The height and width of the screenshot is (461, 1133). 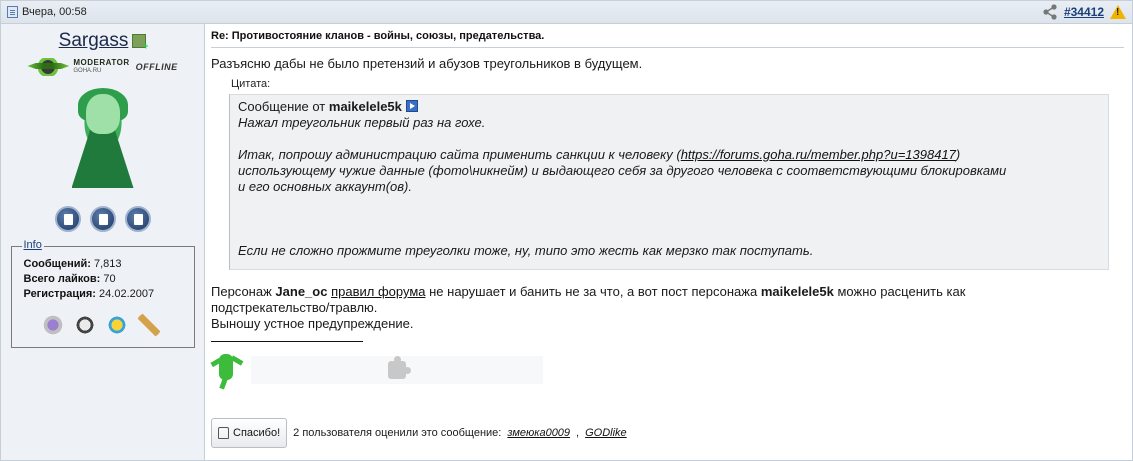 What do you see at coordinates (140, 42) in the screenshot?
I see `add-contact-icon` at bounding box center [140, 42].